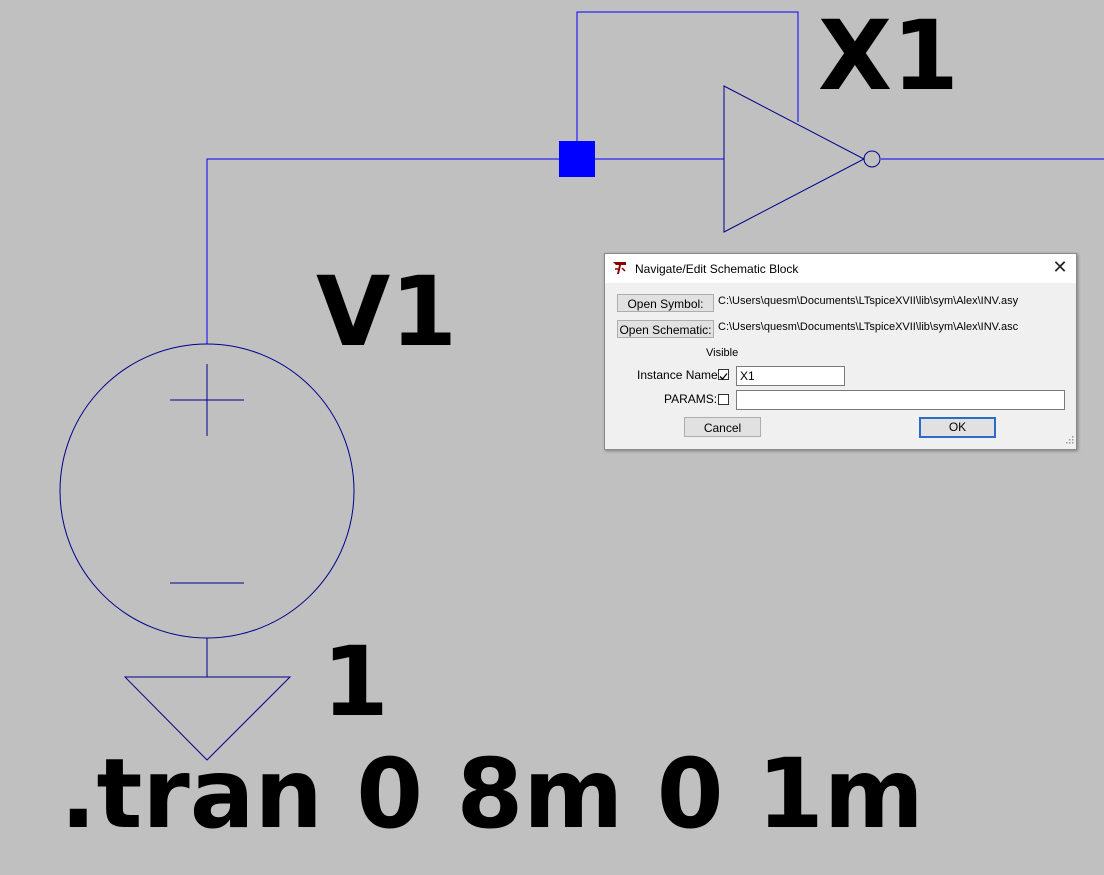 Image resolution: width=1104 pixels, height=875 pixels. What do you see at coordinates (957, 427) in the screenshot?
I see `ok-button: OK` at bounding box center [957, 427].